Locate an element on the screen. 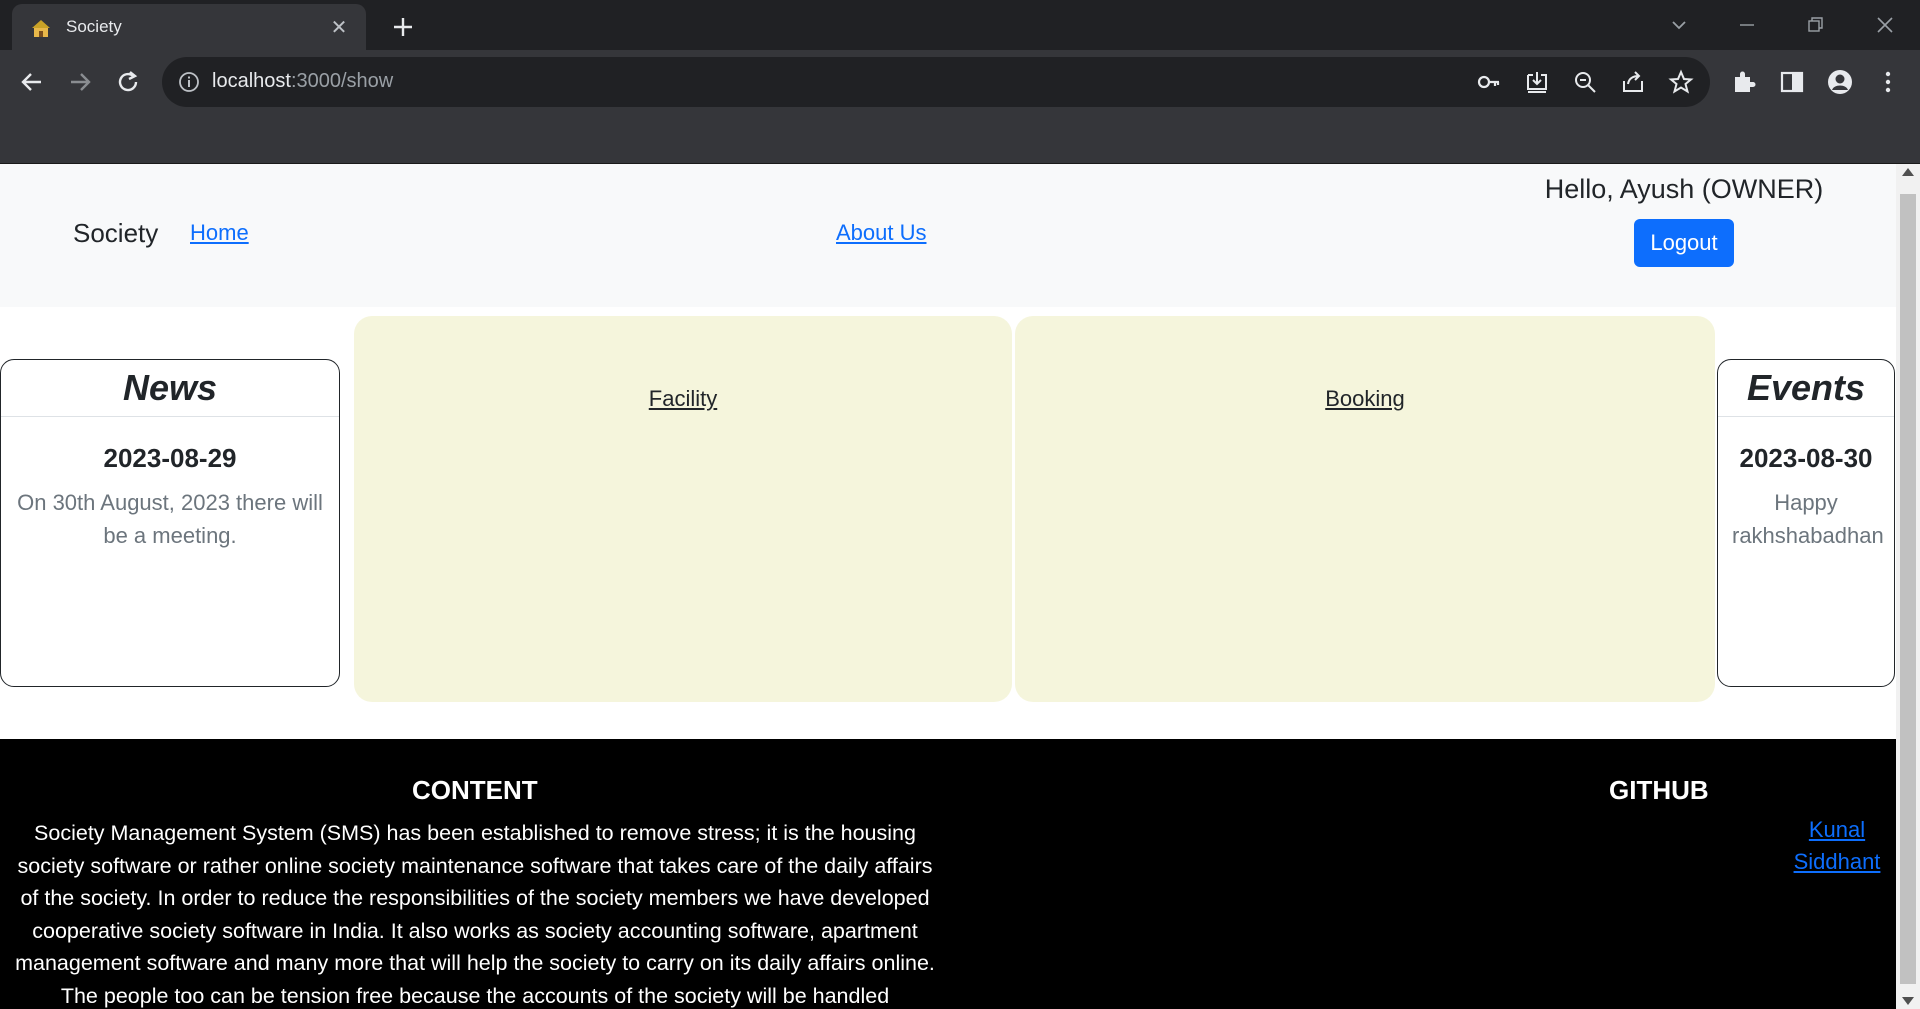 This screenshot has width=1920, height=1009. booking-tile: Booking is located at coordinates (1365, 509).